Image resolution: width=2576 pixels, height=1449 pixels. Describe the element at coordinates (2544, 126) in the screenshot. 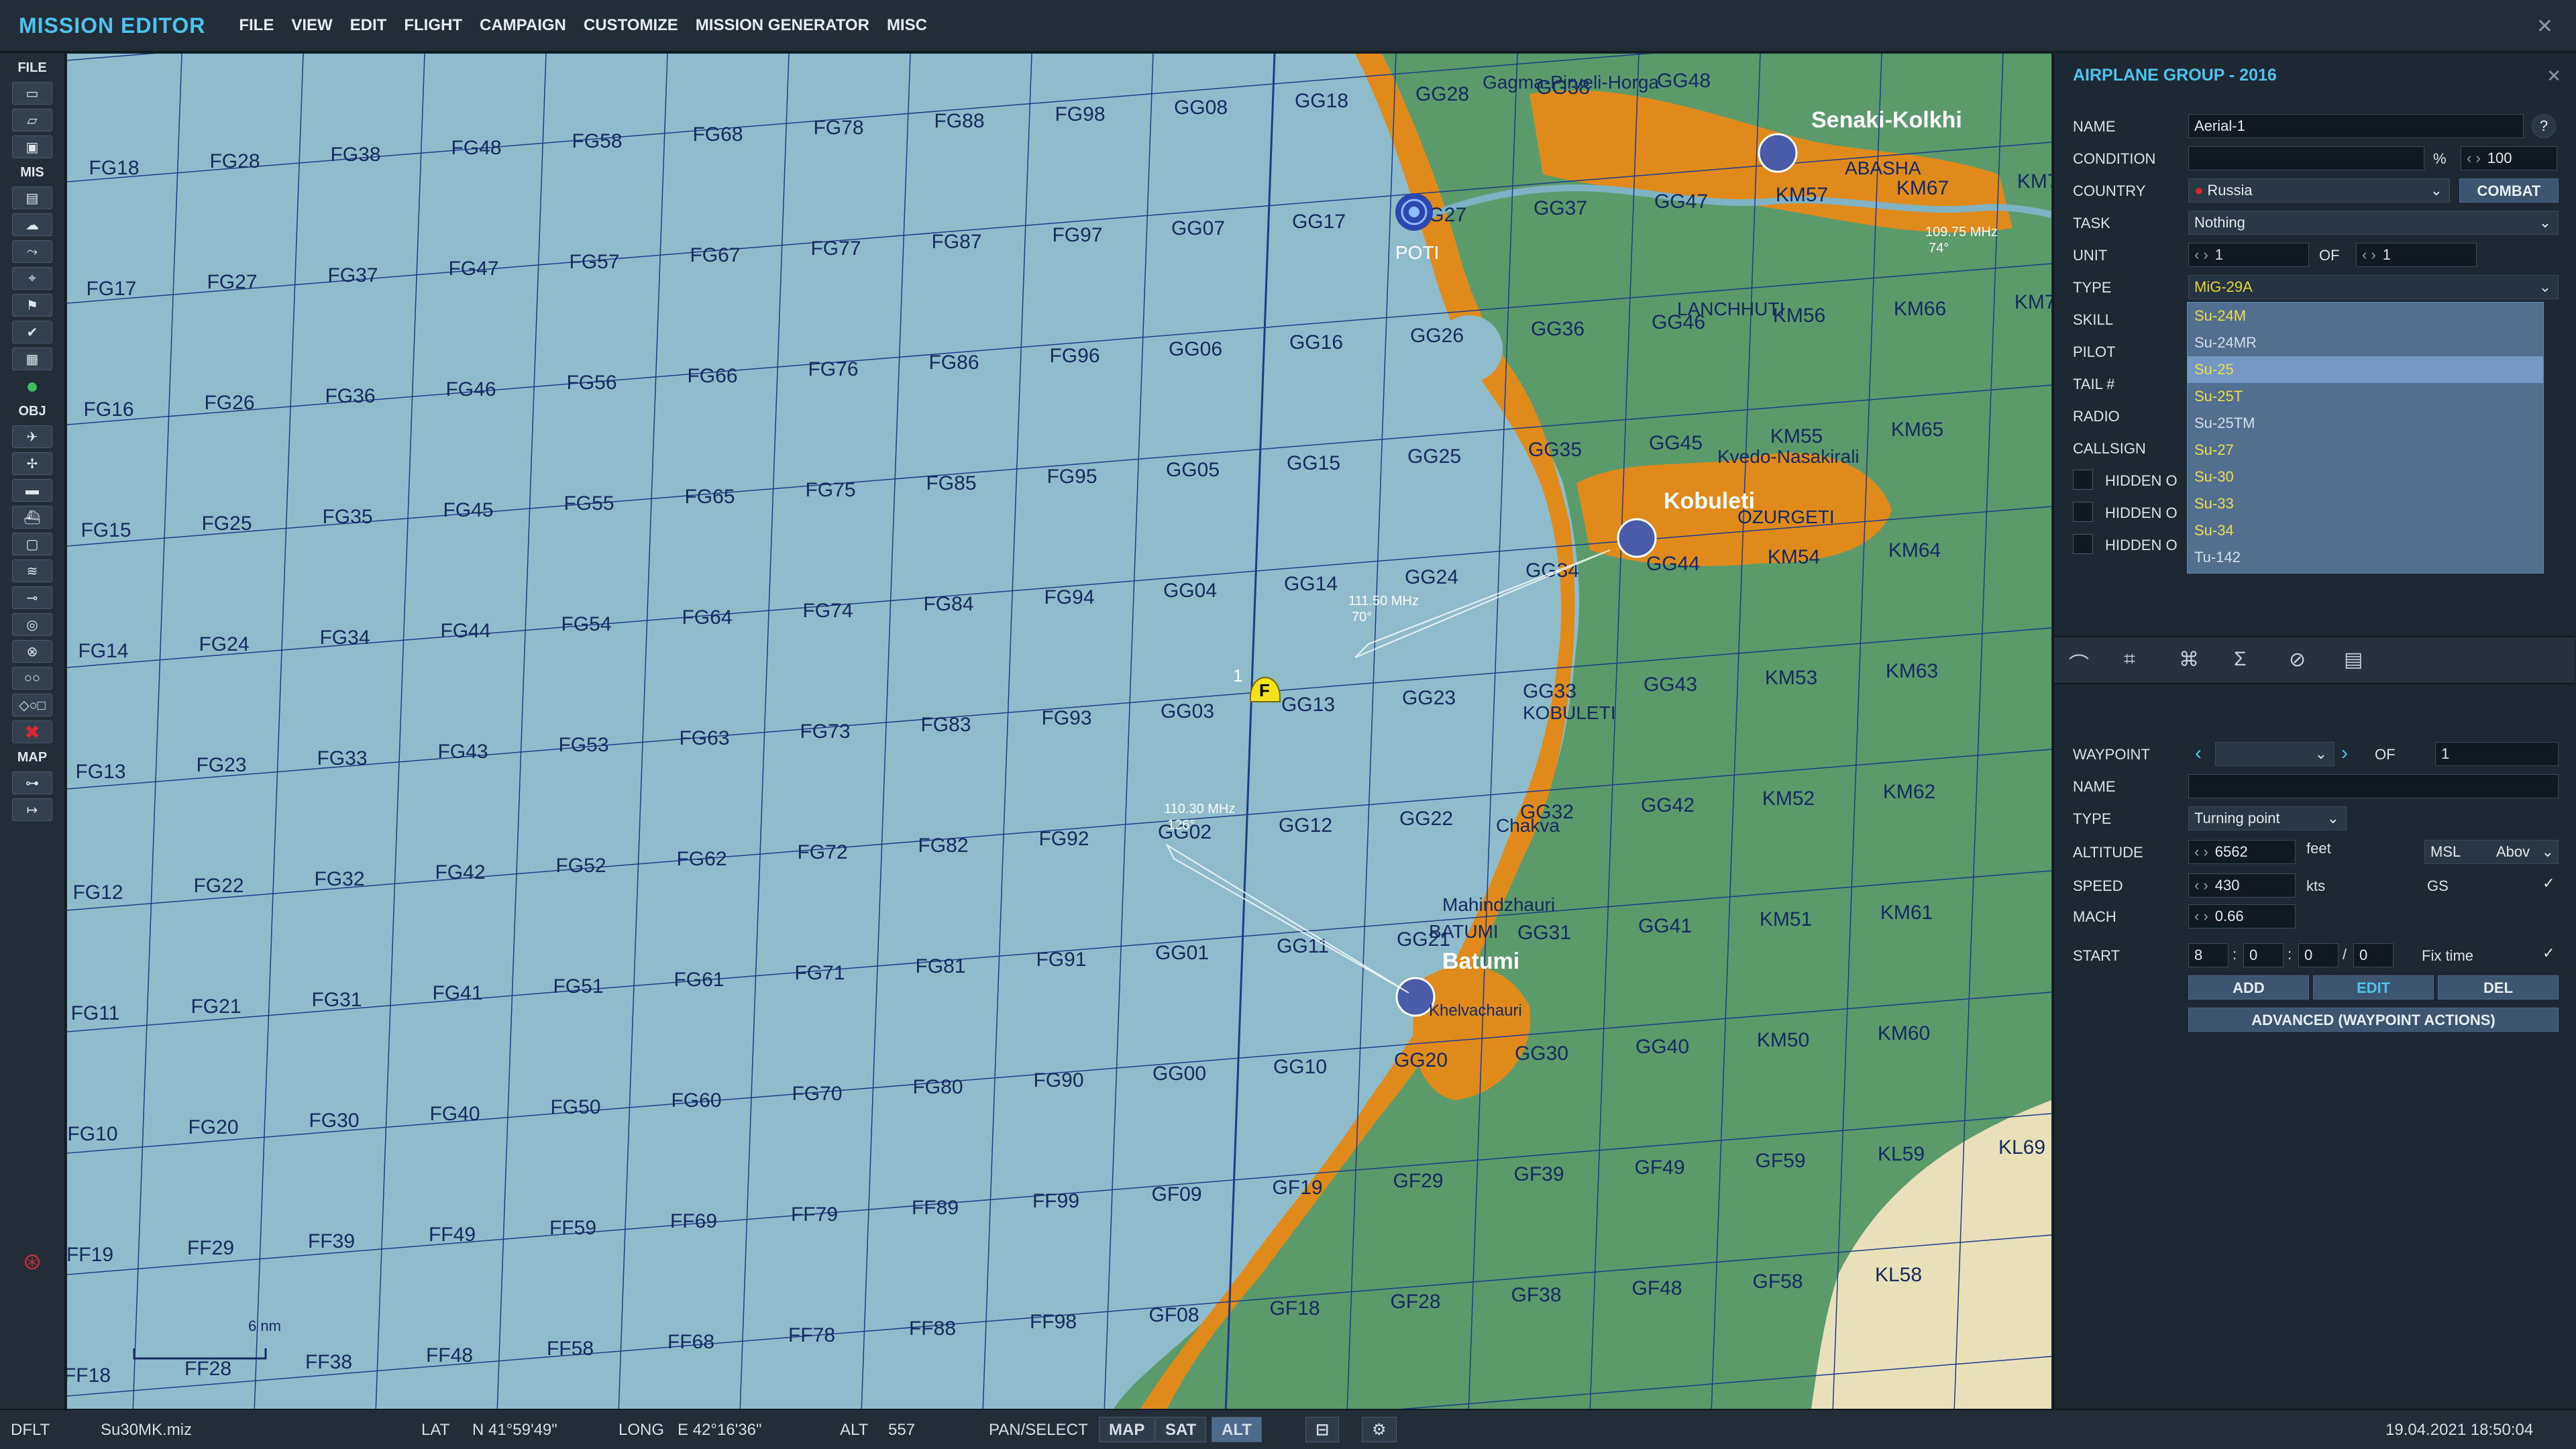

I see `help-button: ?` at that location.